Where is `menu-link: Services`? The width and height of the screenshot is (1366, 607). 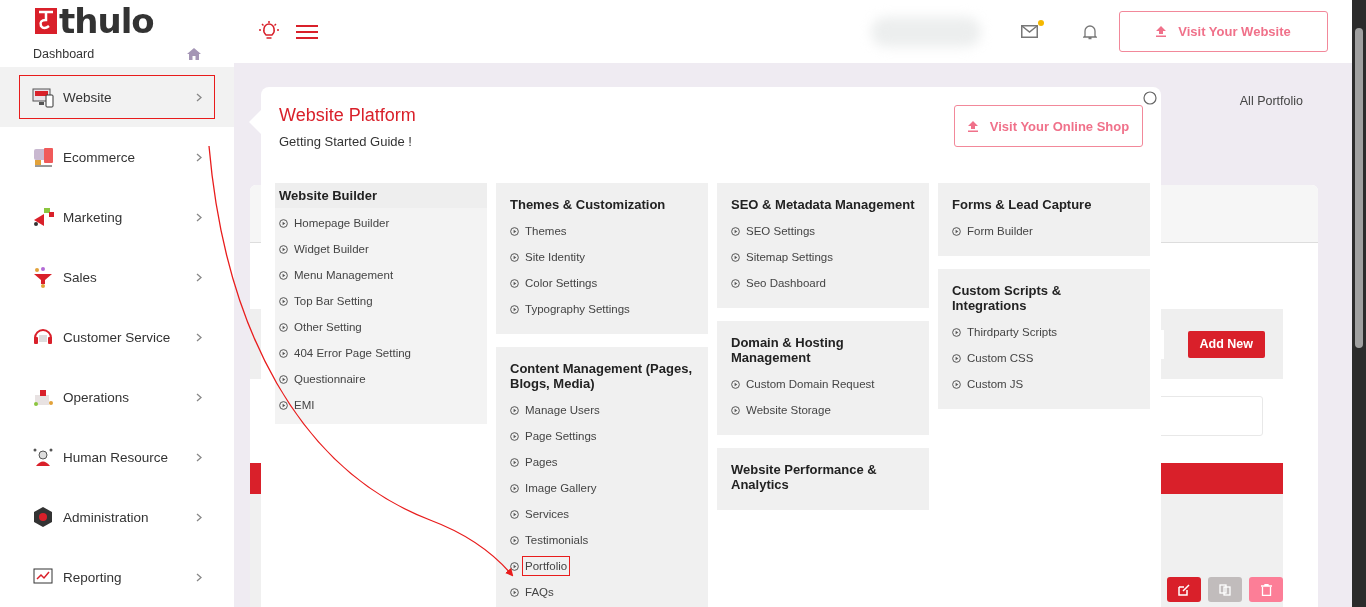 menu-link: Services is located at coordinates (602, 514).